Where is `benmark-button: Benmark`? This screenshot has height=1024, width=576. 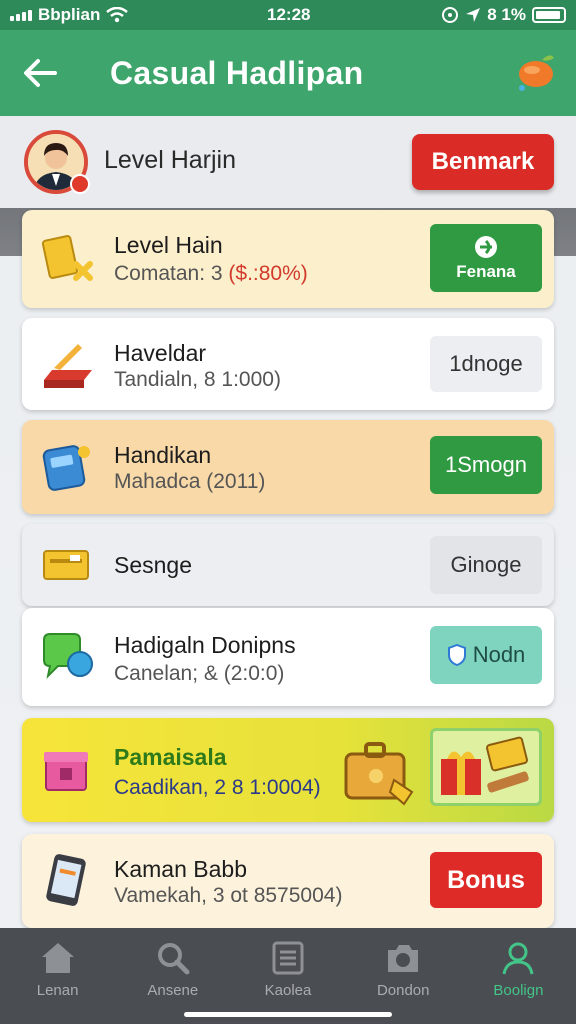 benmark-button: Benmark is located at coordinates (483, 162).